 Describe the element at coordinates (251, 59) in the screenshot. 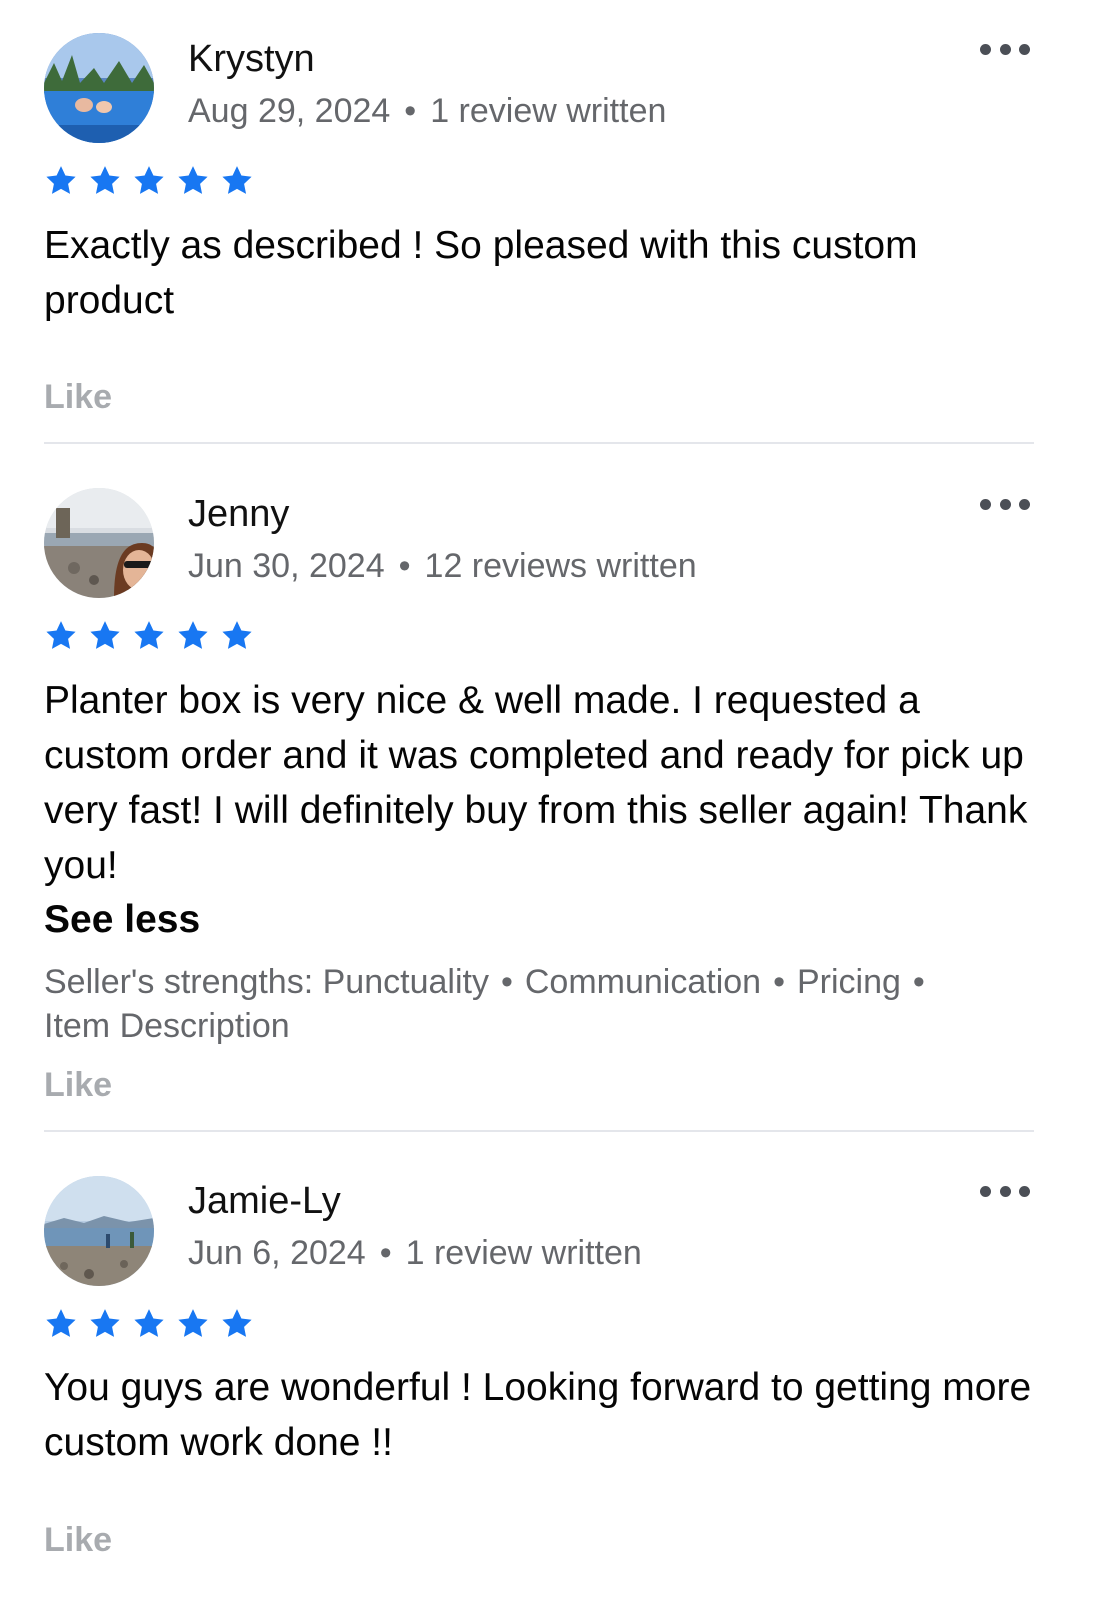

I see `reviewer-name: Krystyn` at that location.